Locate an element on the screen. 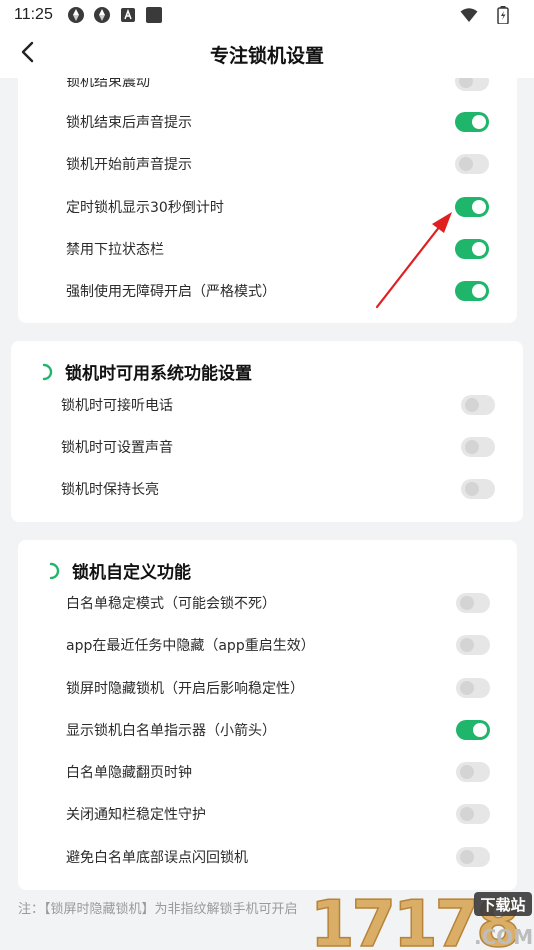 The height and width of the screenshot is (950, 534). section-header: 锁机时可用系统功能设置 is located at coordinates (146, 371).